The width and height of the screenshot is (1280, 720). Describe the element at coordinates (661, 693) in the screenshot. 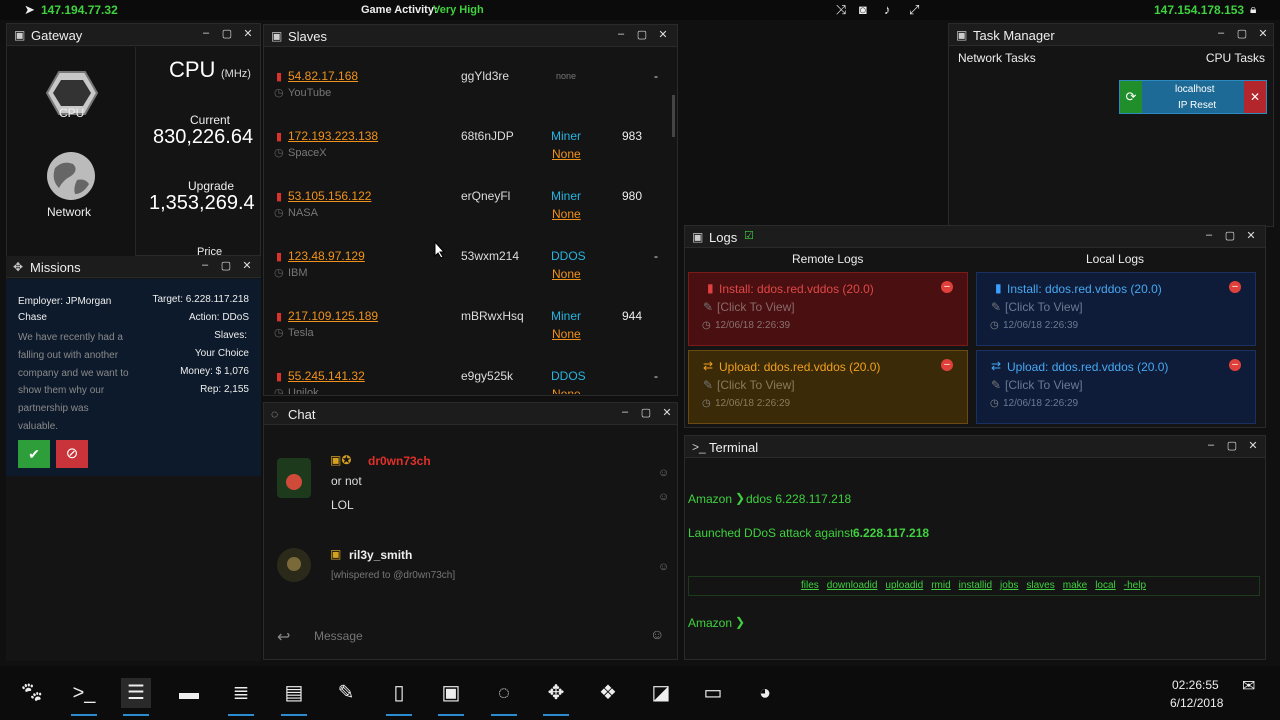

I see `document-icon: ◪` at that location.